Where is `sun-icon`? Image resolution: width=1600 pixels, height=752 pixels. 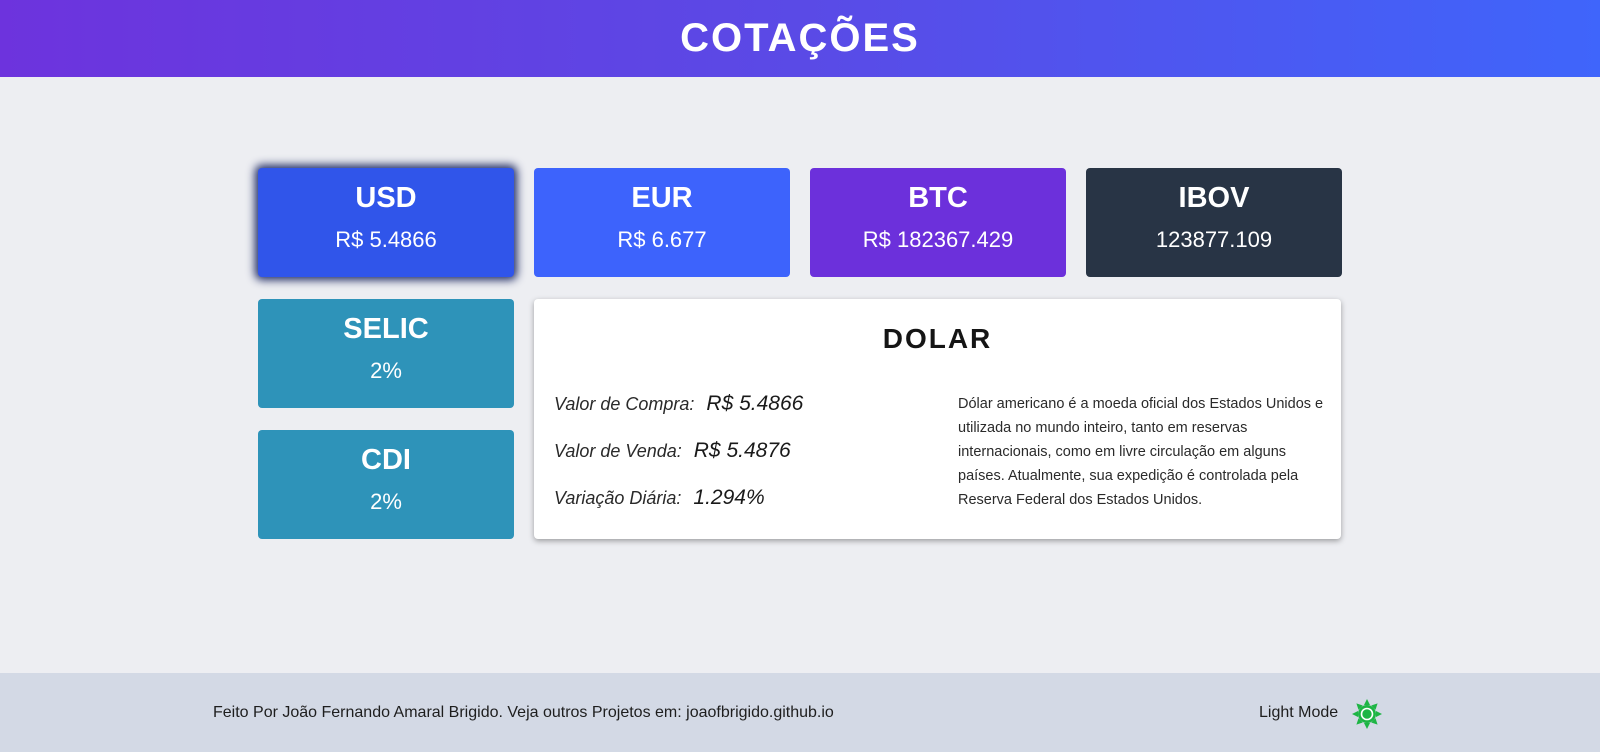 sun-icon is located at coordinates (1367, 714).